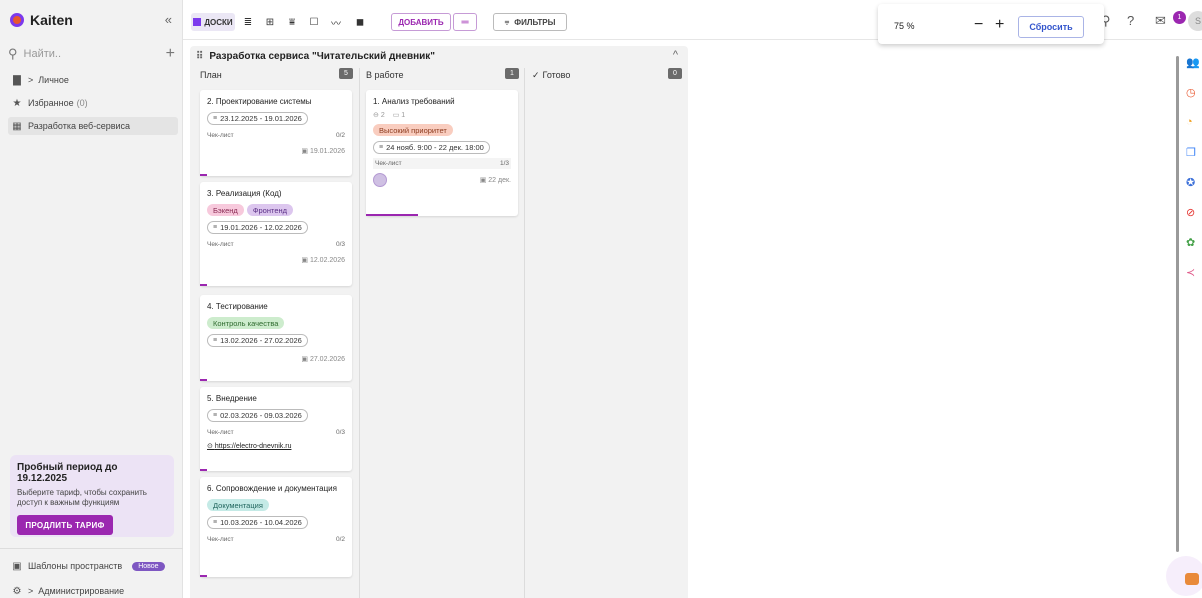 This screenshot has height=598, width=1202. Describe the element at coordinates (261, 340) in the screenshot. I see `dates-text: 13.02.2026 - 27.02.2026` at that location.